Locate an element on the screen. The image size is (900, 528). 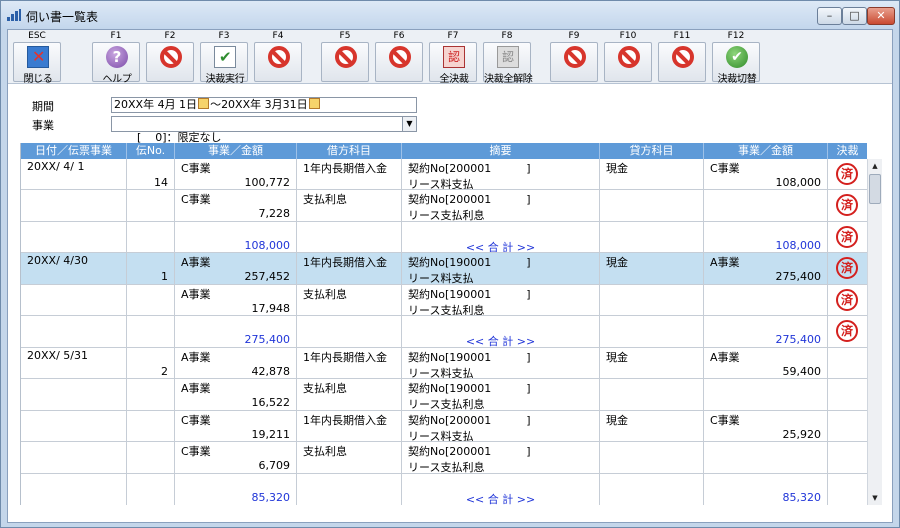
maximize-button: □ is located at coordinates (854, 16).